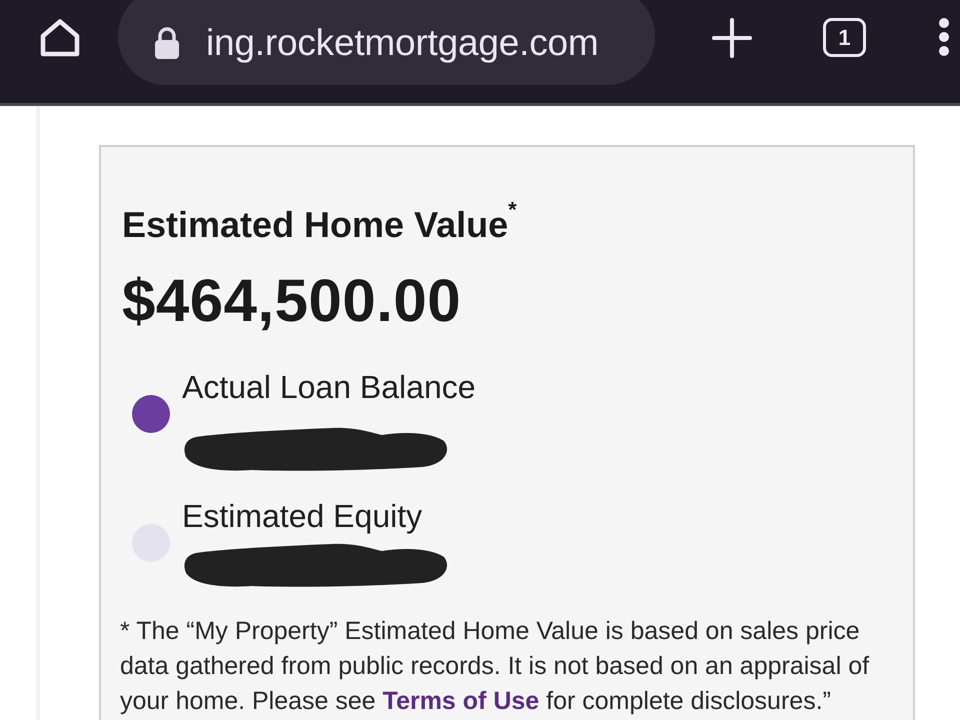  I want to click on address-bar: ing.rocketmortgage.com, so click(386, 42).